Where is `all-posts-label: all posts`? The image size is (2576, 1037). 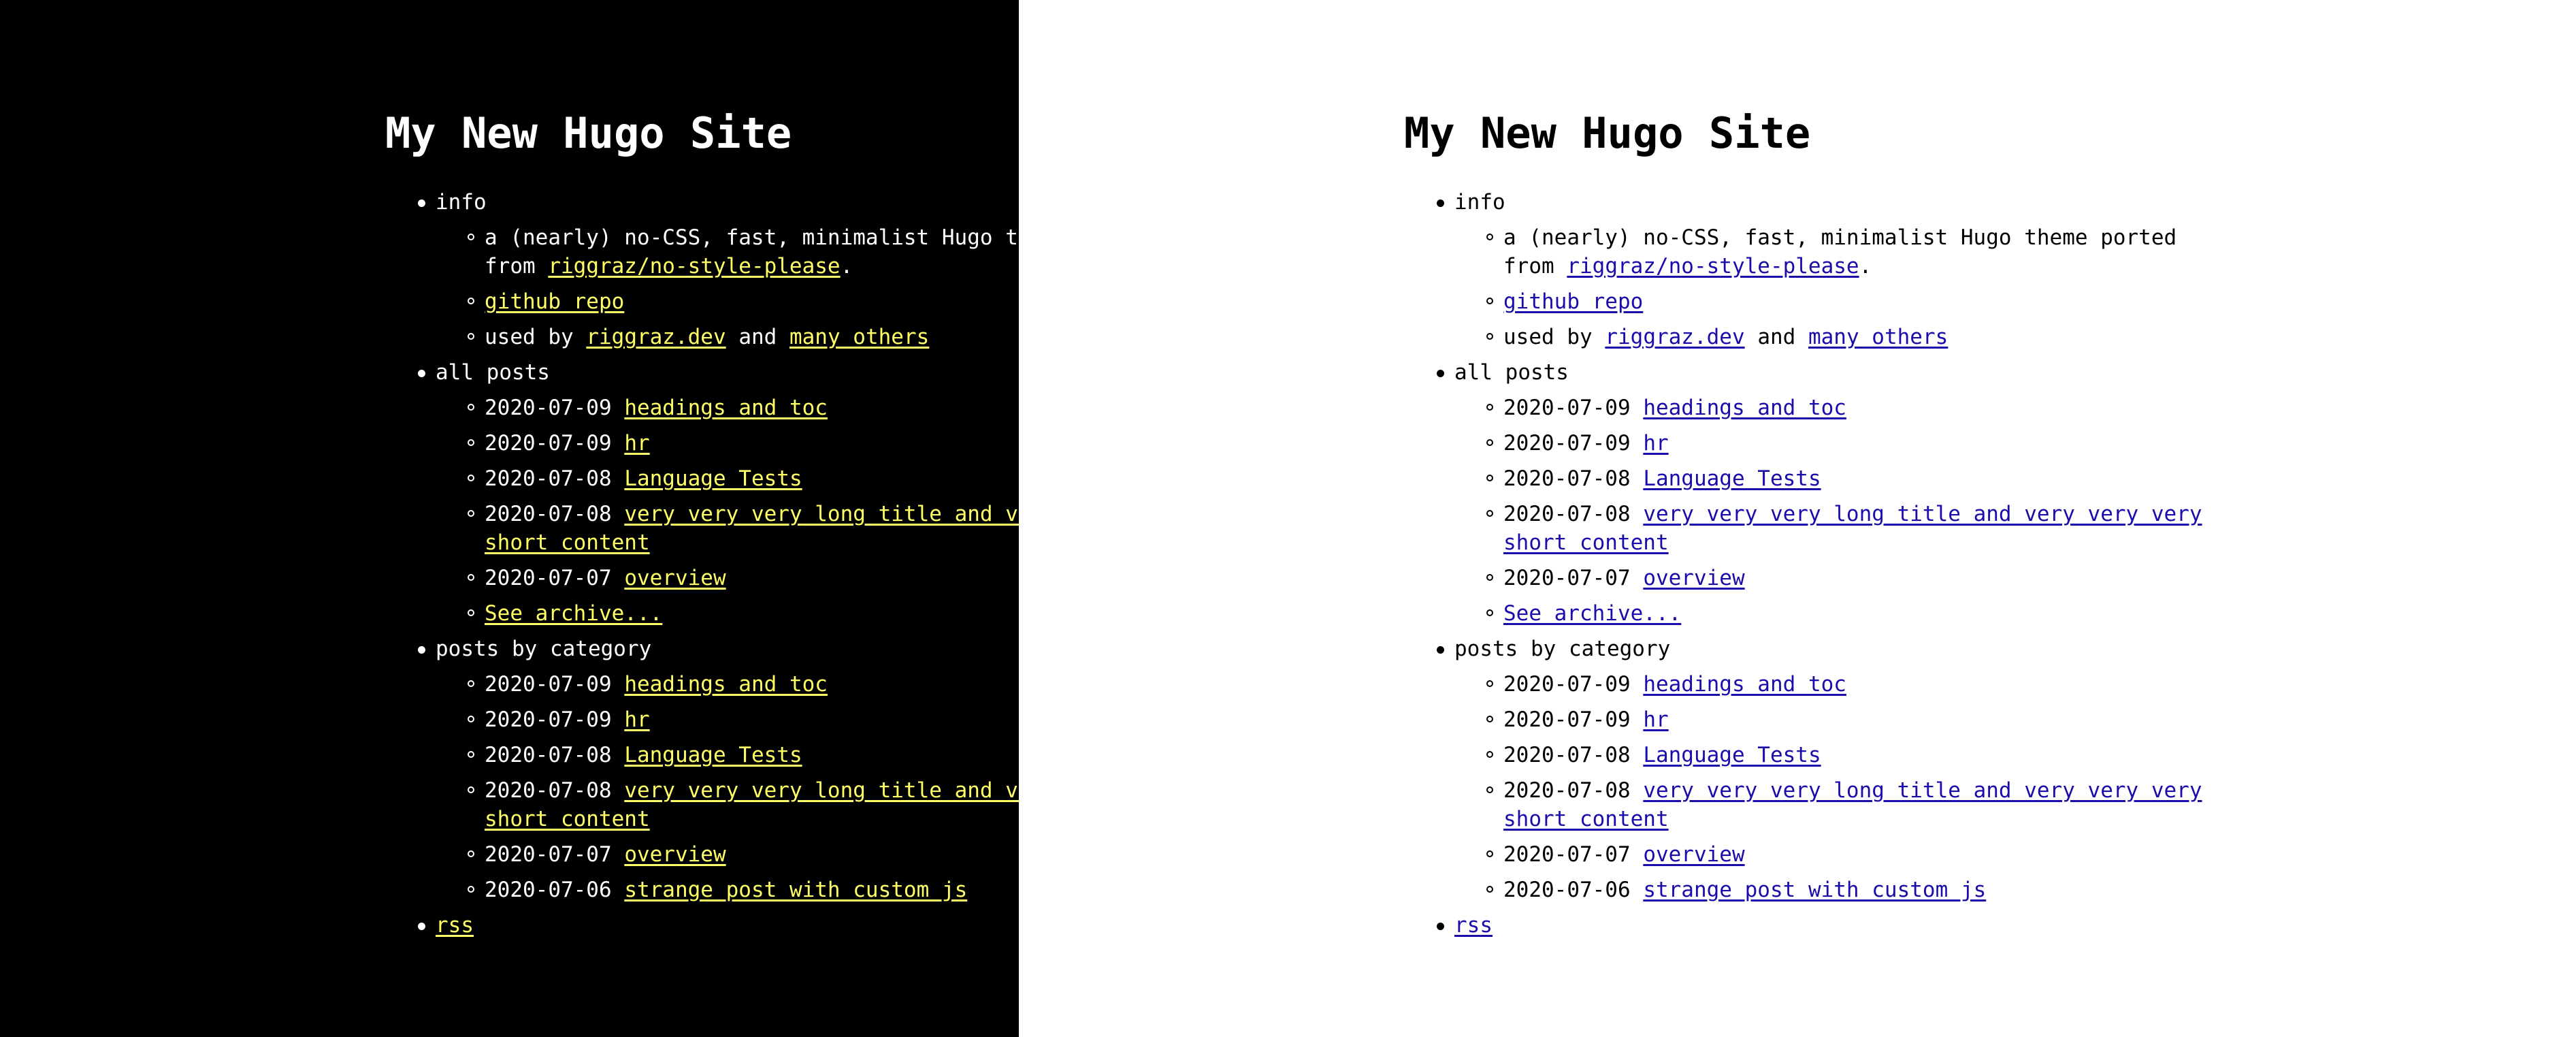
all-posts-label: all posts is located at coordinates (1511, 372).